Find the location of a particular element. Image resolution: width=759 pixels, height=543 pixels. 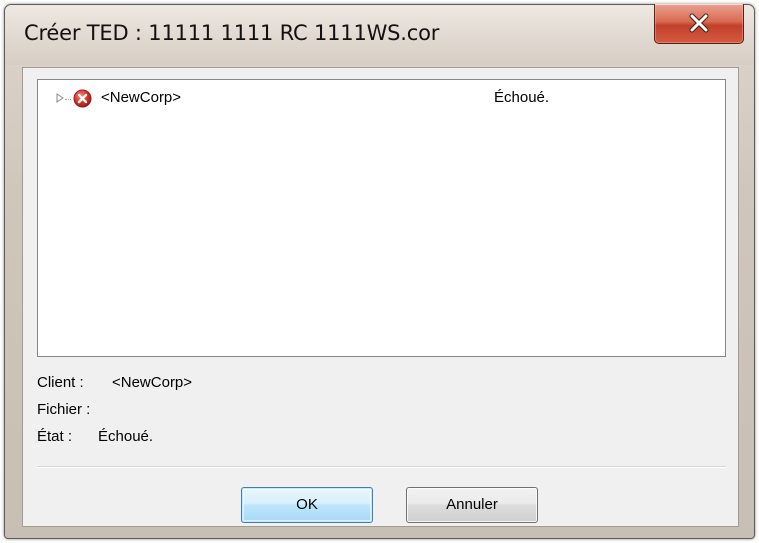

close-button is located at coordinates (699, 24).